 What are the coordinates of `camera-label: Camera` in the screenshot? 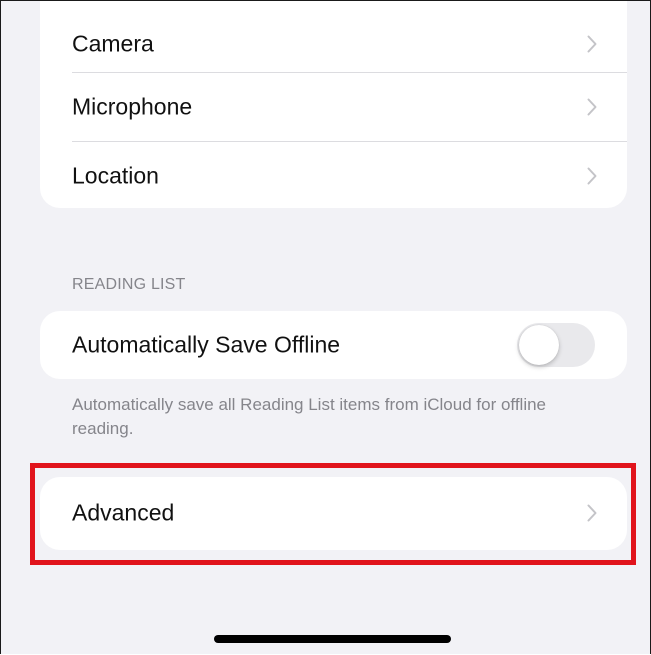 It's located at (113, 43).